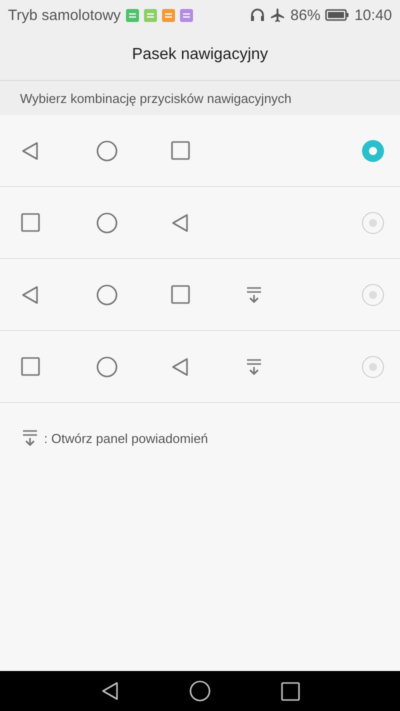 Image resolution: width=400 pixels, height=711 pixels. What do you see at coordinates (278, 15) in the screenshot?
I see `airplane-icon` at bounding box center [278, 15].